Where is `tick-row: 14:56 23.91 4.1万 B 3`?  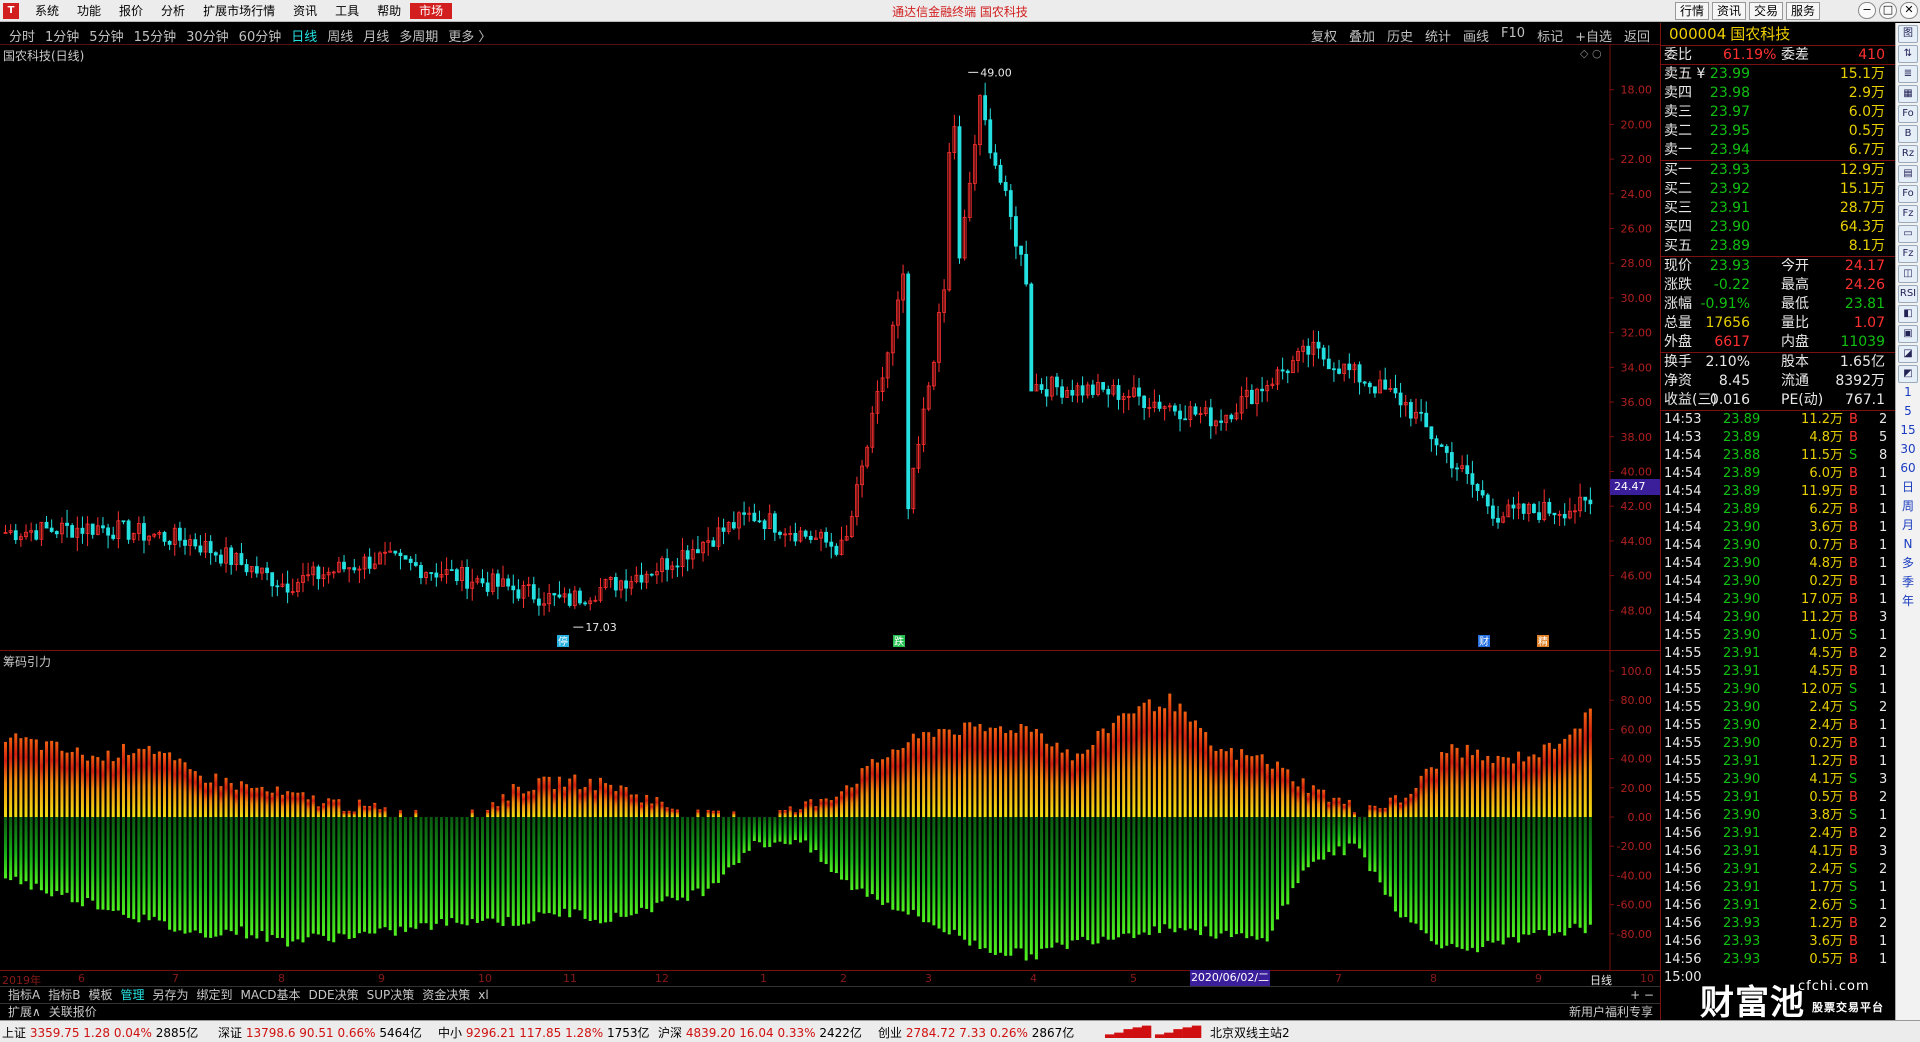
tick-row: 14:56 23.91 4.1万 B 3 is located at coordinates (1778, 852).